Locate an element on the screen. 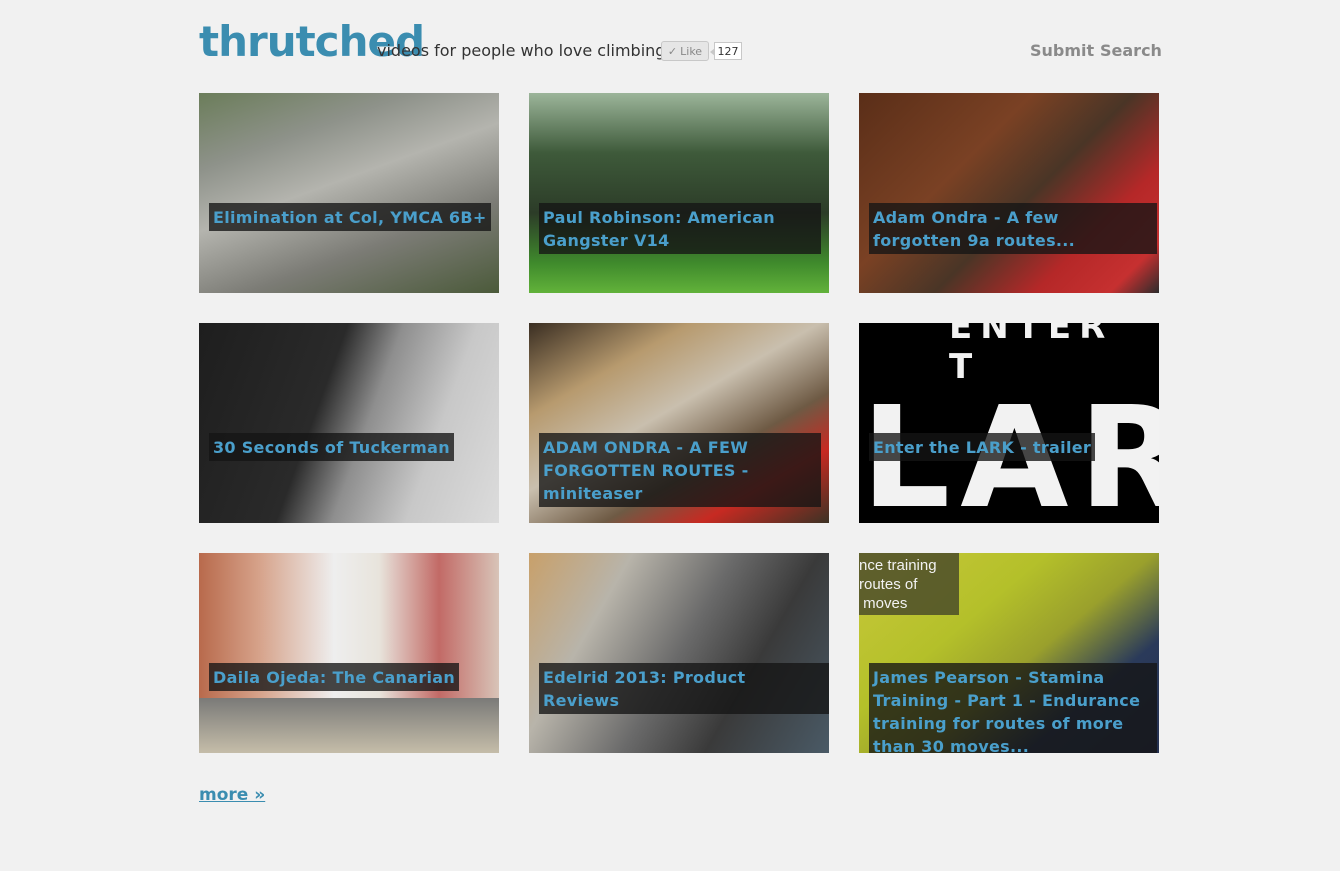 The image size is (1340, 871). video-tile: ENTER T LARK Enter the LARK - trailer is located at coordinates (1009, 423).